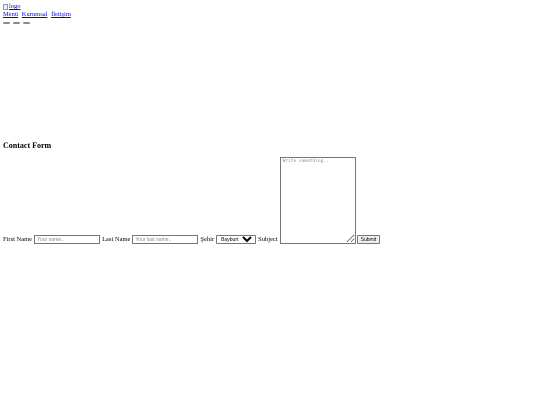 Image resolution: width=540 pixels, height=405 pixels. Describe the element at coordinates (61, 14) in the screenshot. I see `nav-link-iletisim: İletişim` at that location.